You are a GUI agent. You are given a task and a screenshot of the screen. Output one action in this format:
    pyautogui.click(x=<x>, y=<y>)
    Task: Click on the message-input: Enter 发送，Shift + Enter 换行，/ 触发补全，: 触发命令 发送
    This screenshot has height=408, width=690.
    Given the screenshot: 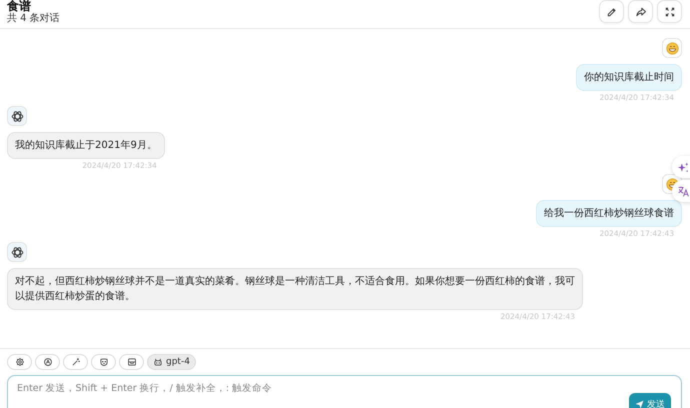 What is the action you would take?
    pyautogui.click(x=344, y=391)
    